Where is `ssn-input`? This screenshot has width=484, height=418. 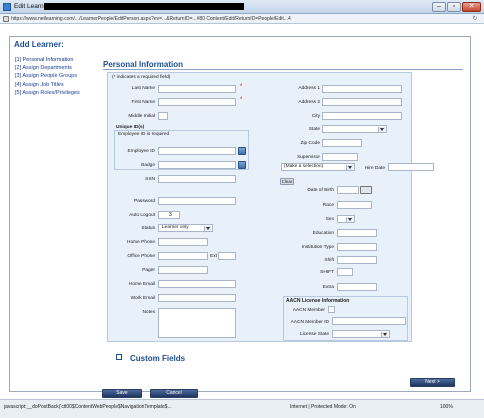
ssn-input is located at coordinates (197, 179).